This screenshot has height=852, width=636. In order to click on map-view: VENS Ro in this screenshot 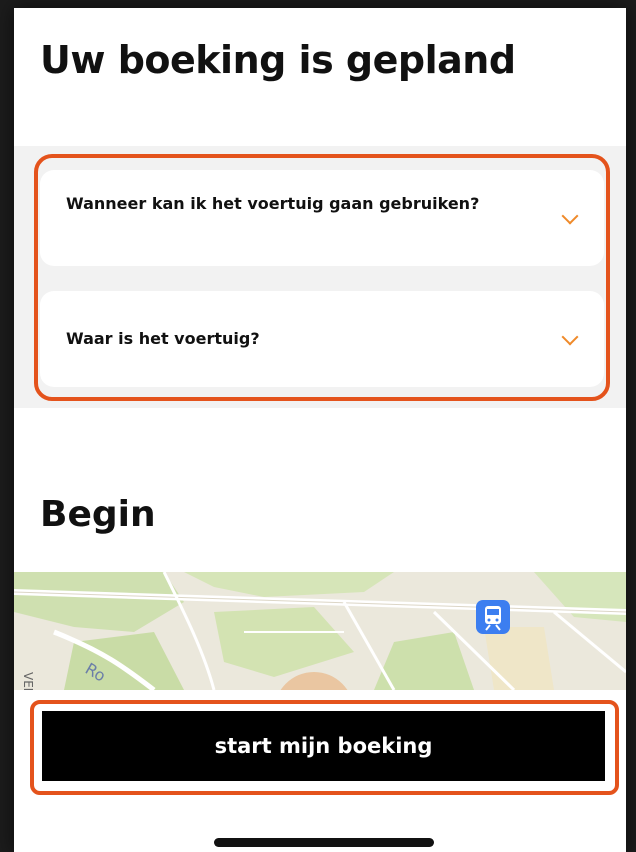, I will do `click(320, 631)`.